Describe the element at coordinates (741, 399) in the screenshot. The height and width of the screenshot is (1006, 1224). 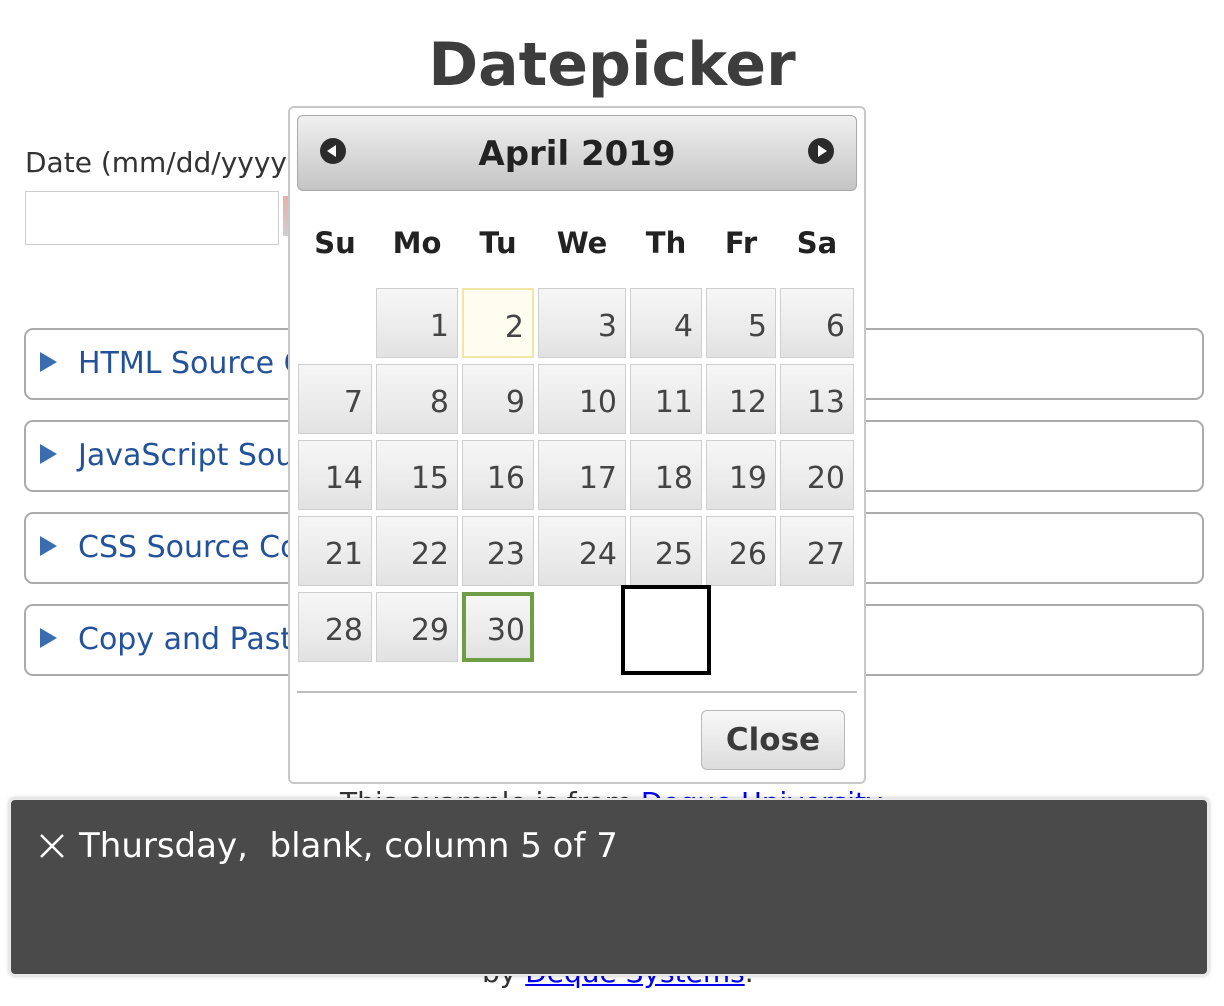
I see `calendar-day: 12` at that location.